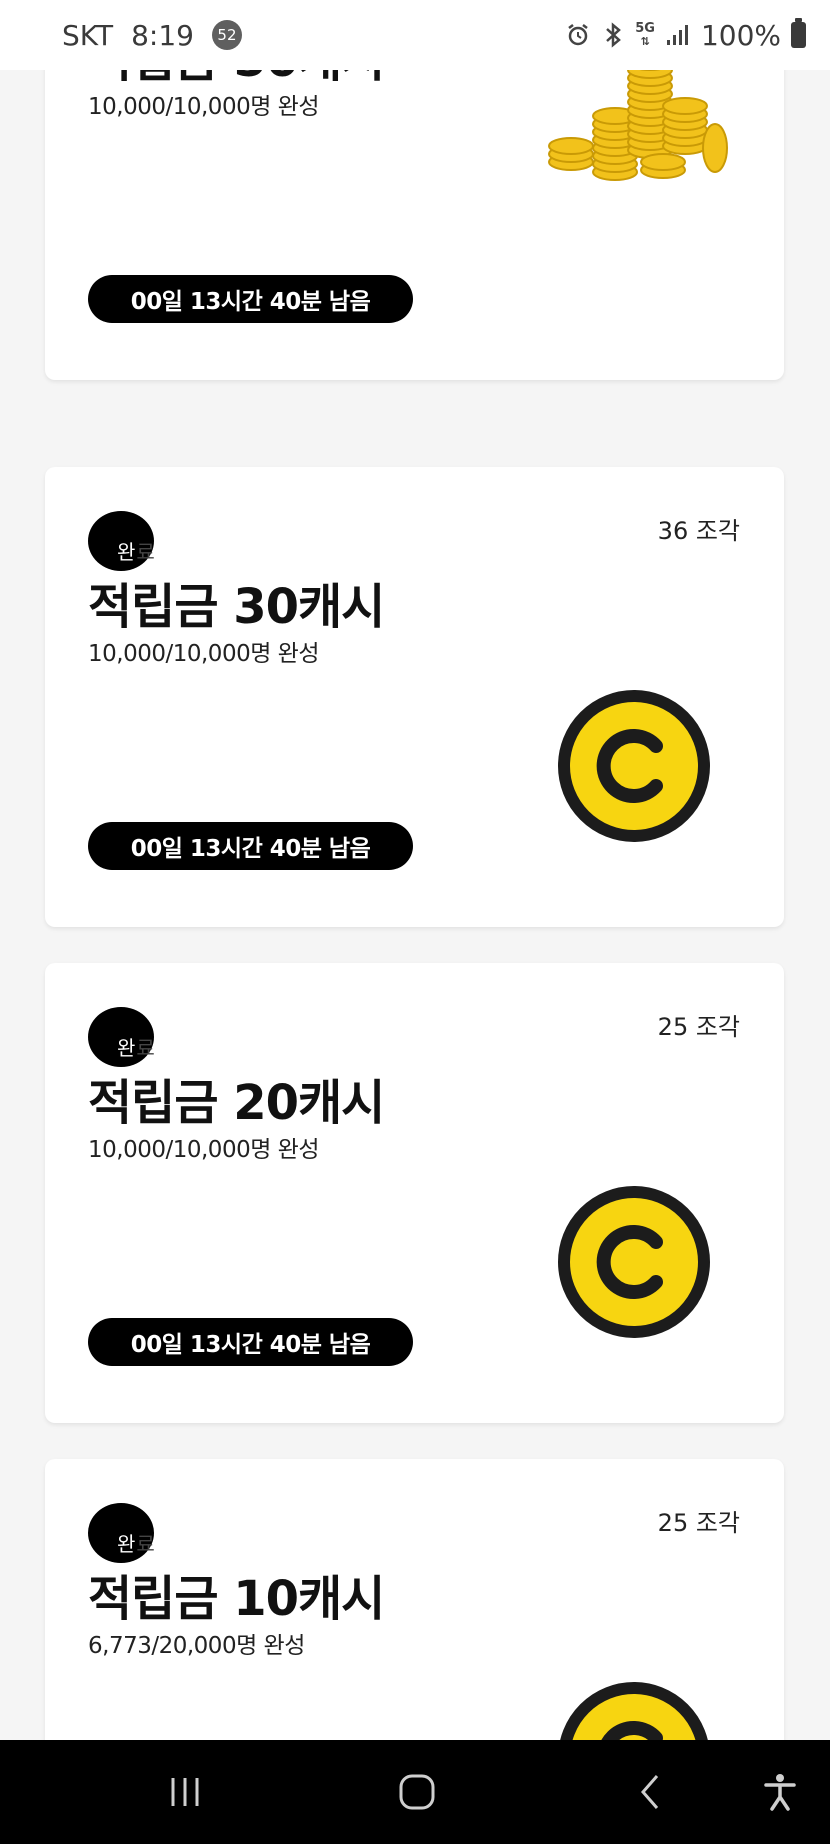 Image resolution: width=830 pixels, height=1844 pixels. Describe the element at coordinates (196, 1646) in the screenshot. I see `participant-progress: 6,773/20,000명 완성` at that location.